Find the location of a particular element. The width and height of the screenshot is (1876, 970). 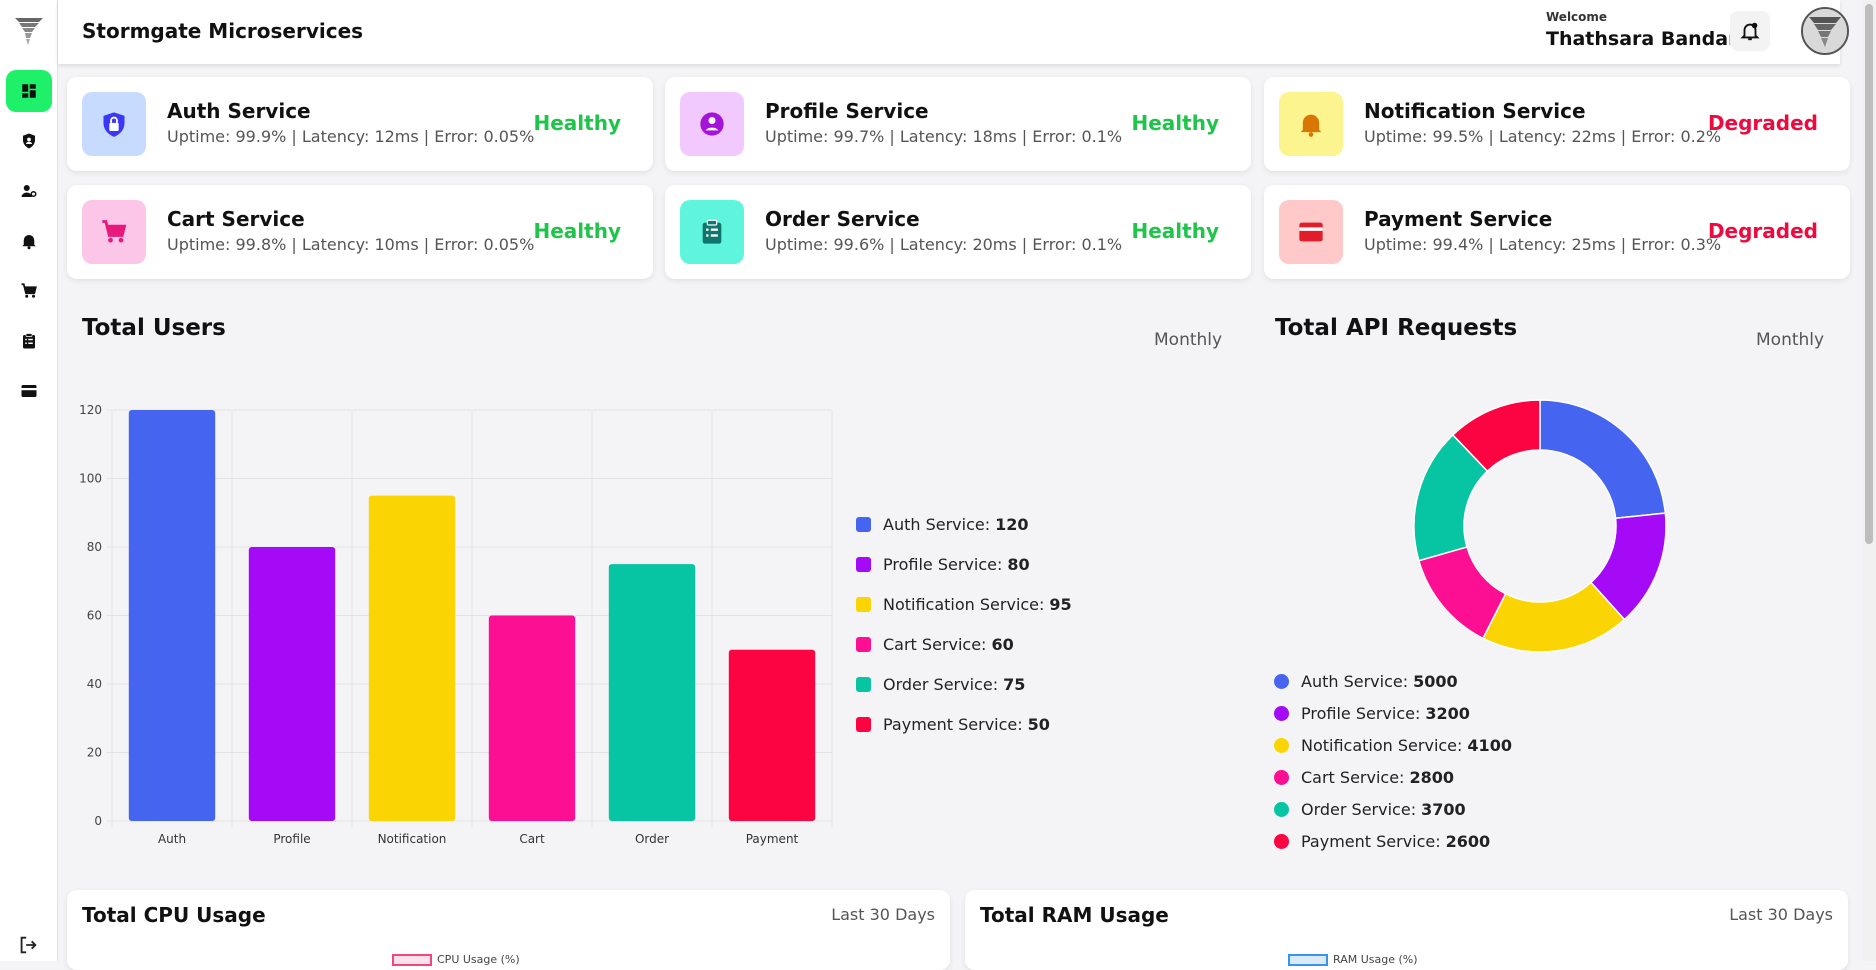

sidebar-item-shield-user is located at coordinates (29, 141).